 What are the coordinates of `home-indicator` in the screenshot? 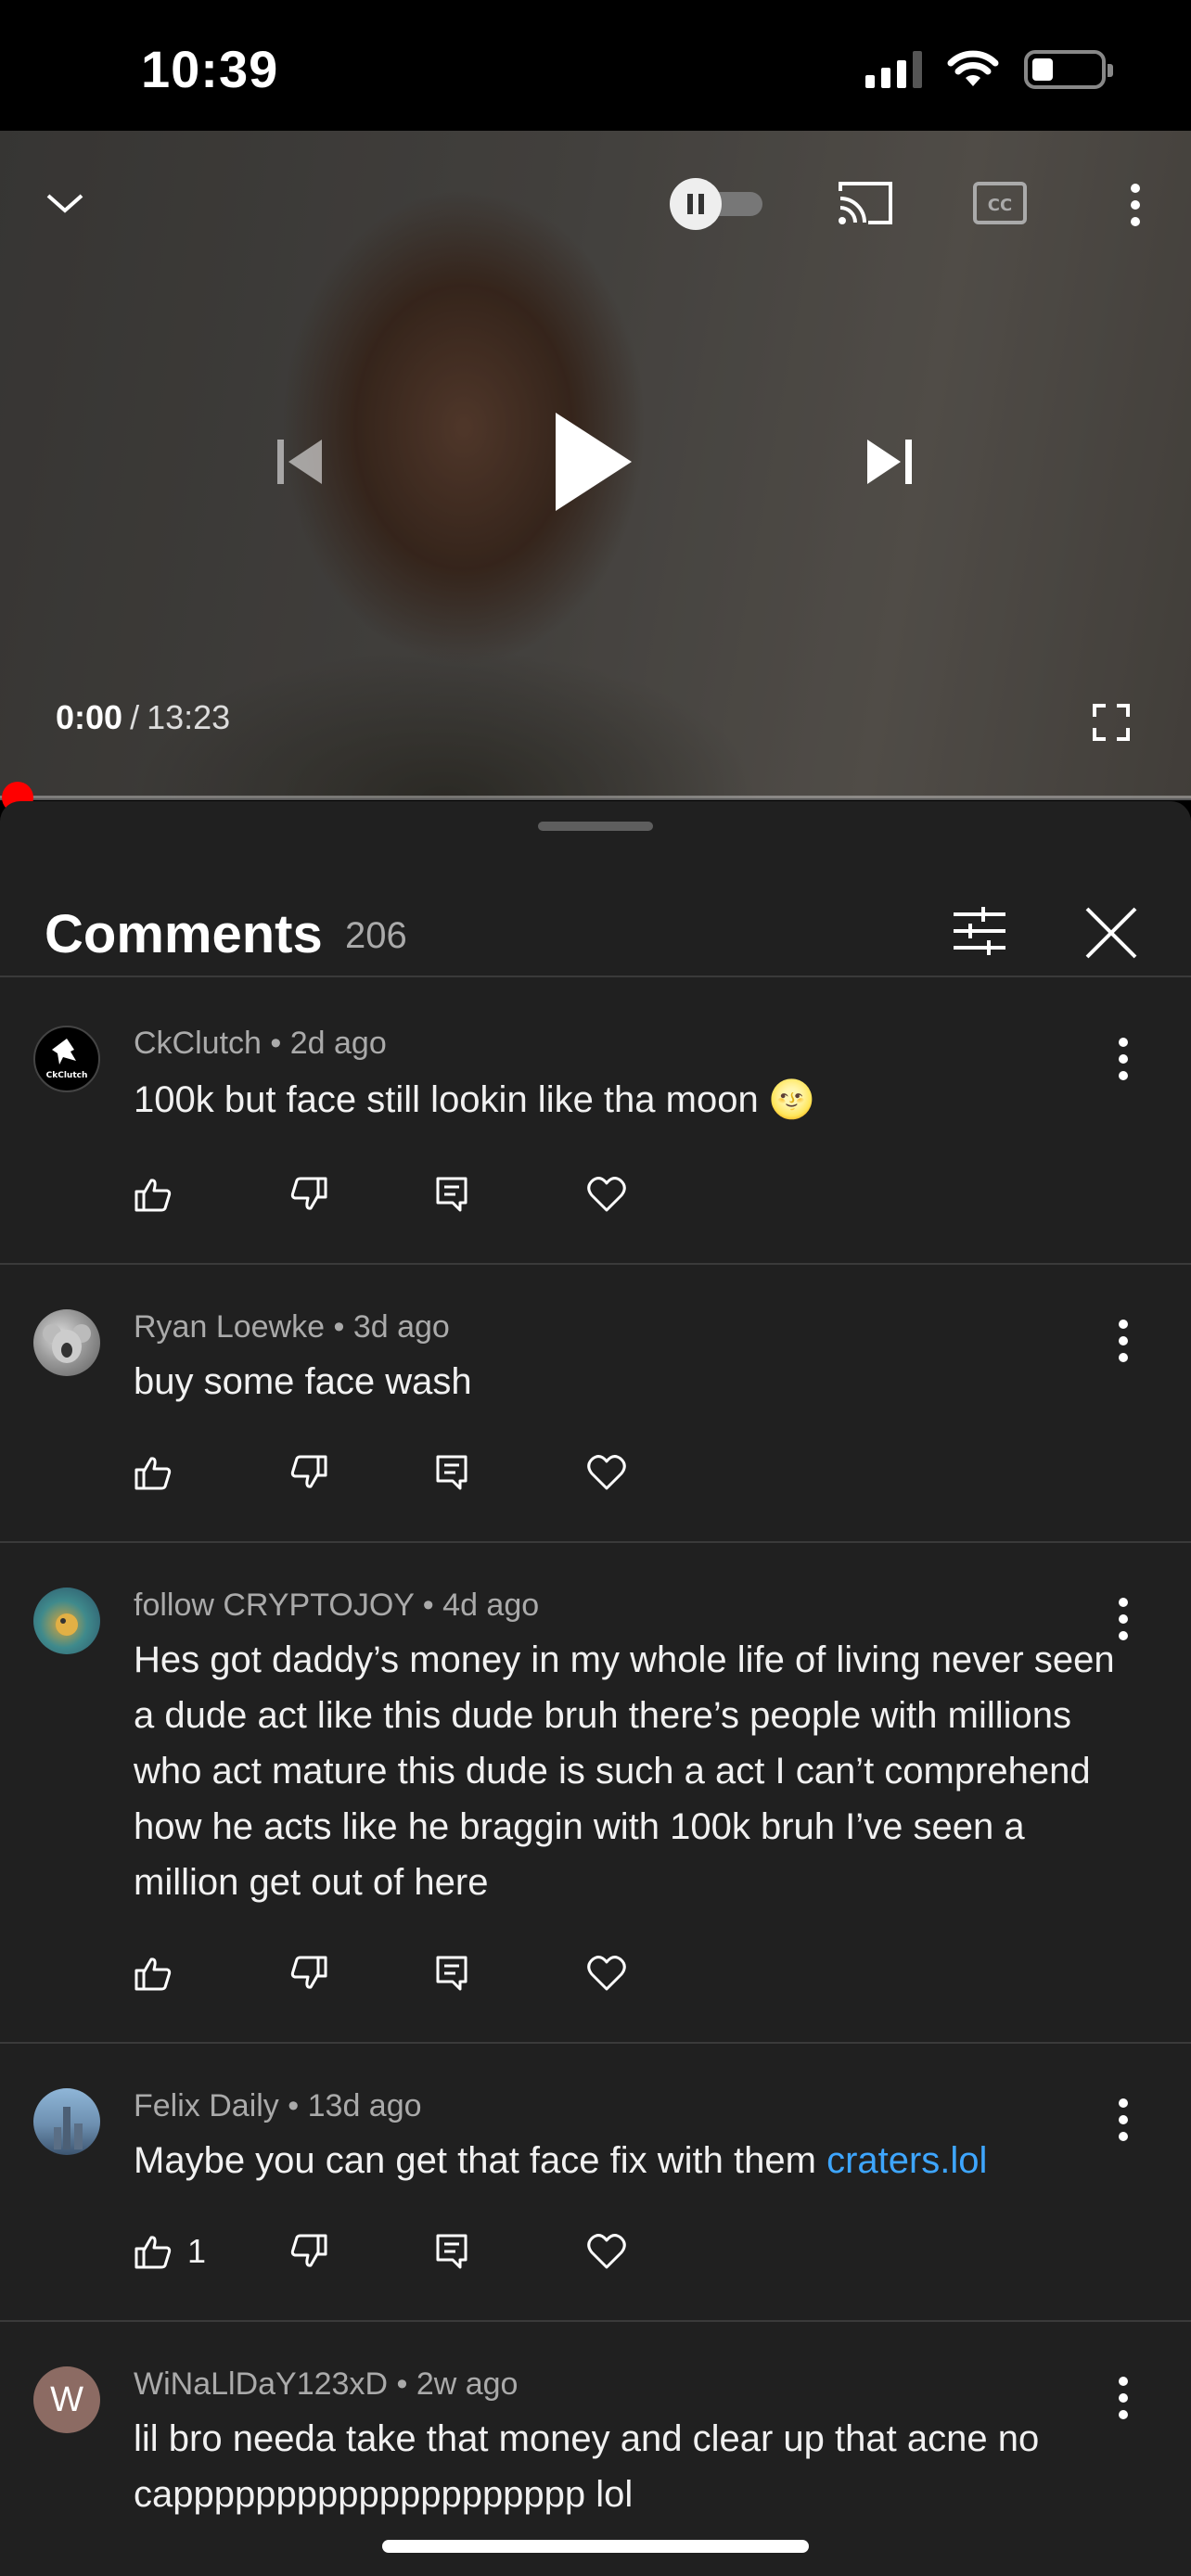 It's located at (595, 2546).